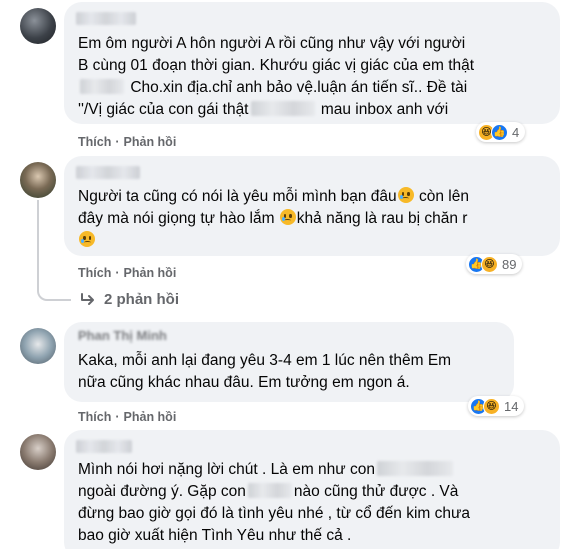 This screenshot has width=580, height=549. What do you see at coordinates (54, 250) in the screenshot?
I see `thread-connector` at bounding box center [54, 250].